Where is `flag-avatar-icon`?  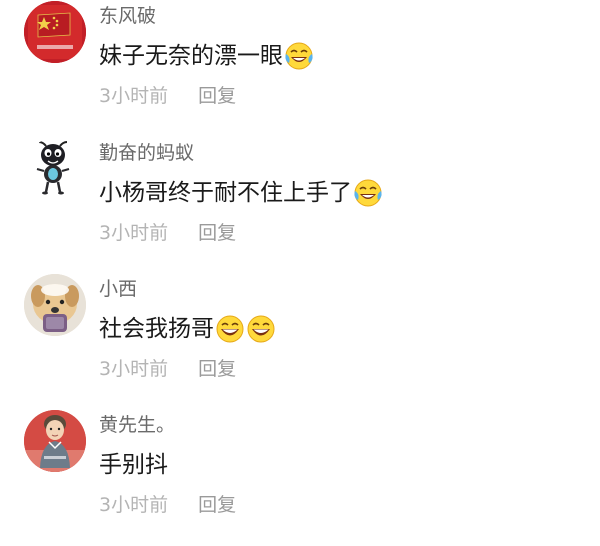 flag-avatar-icon is located at coordinates (55, 32).